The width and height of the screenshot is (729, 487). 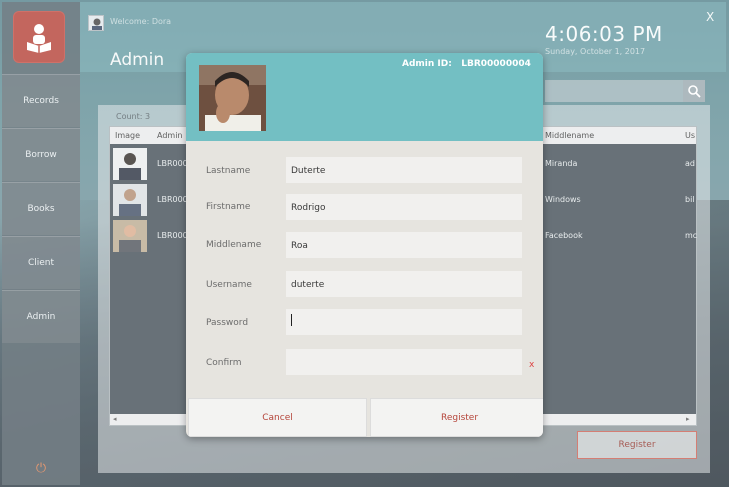 I want to click on error-icon: x, so click(x=532, y=365).